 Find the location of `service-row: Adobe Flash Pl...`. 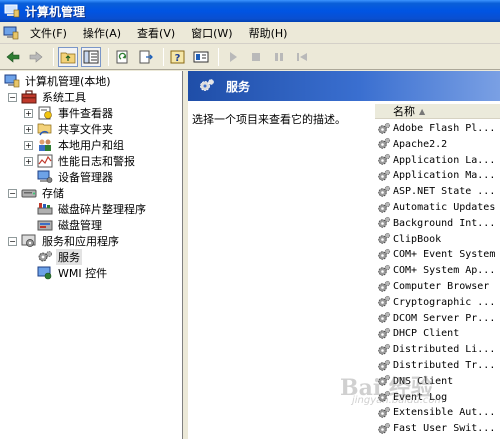

service-row: Adobe Flash Pl... is located at coordinates (437, 128).